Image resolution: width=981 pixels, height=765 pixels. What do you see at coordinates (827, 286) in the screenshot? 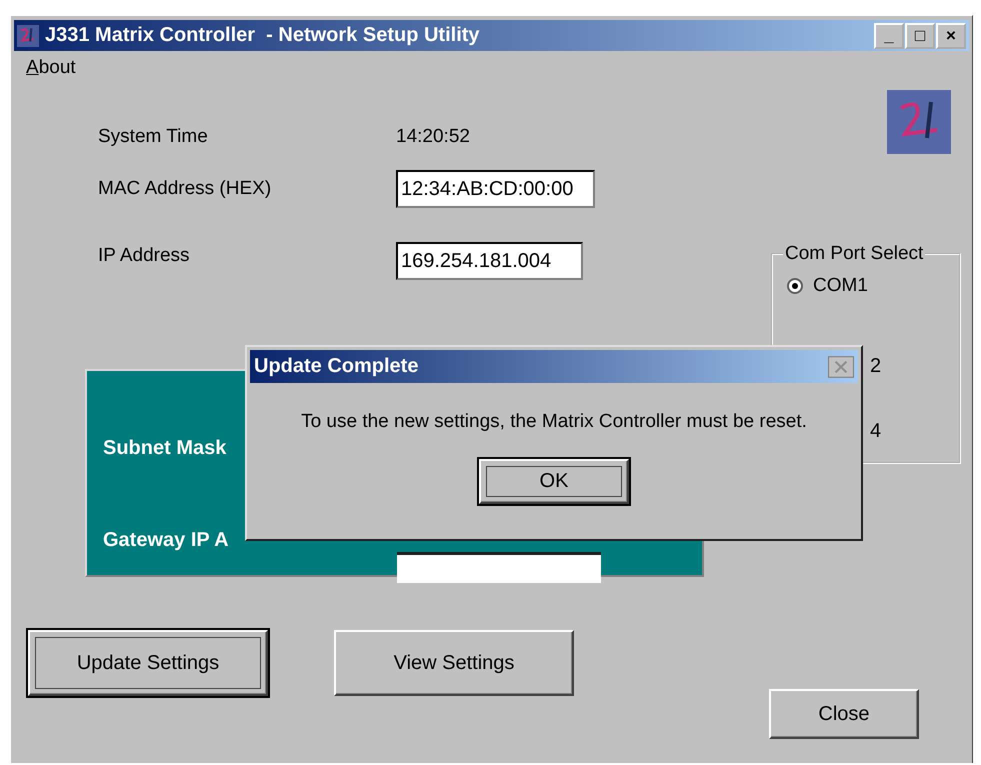
I see `radio-button: COM1` at bounding box center [827, 286].